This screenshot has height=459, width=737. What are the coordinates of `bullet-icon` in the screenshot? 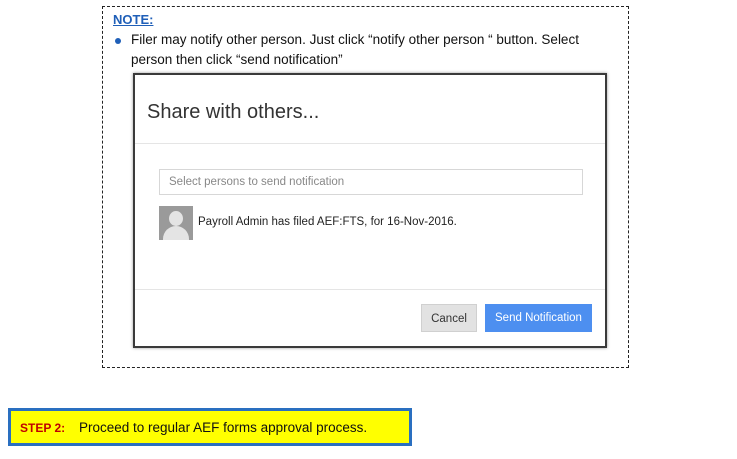 It's located at (118, 41).